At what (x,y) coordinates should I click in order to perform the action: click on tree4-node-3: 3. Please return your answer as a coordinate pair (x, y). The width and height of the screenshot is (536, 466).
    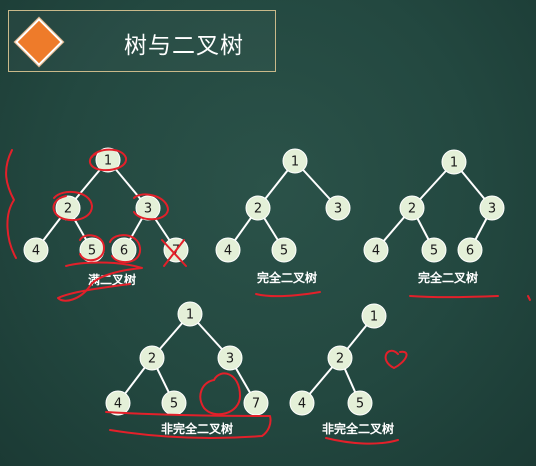
    Looking at the image, I should click on (230, 358).